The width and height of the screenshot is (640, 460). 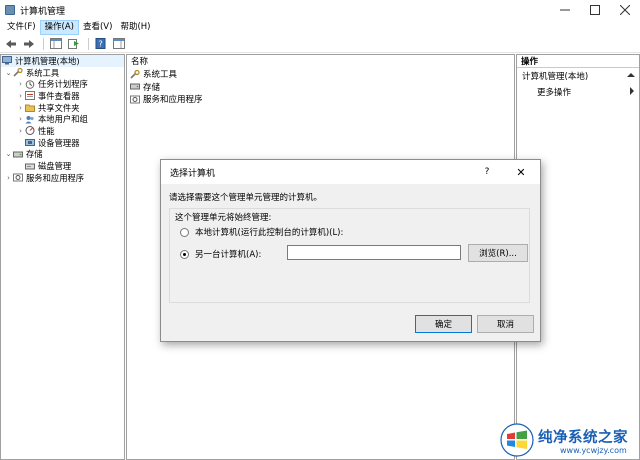 I want to click on event-viewer-icon, so click(x=30, y=96).